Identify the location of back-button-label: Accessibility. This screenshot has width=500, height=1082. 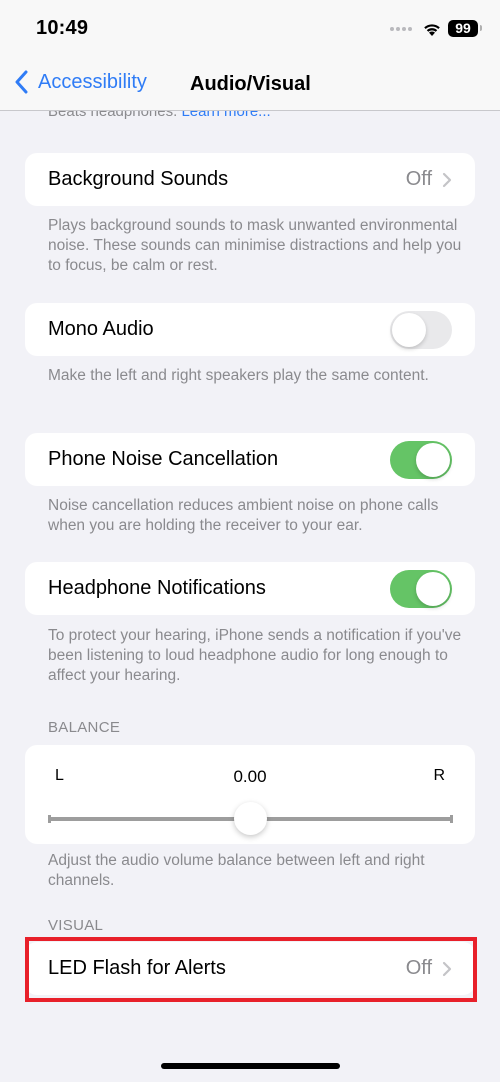
(92, 81).